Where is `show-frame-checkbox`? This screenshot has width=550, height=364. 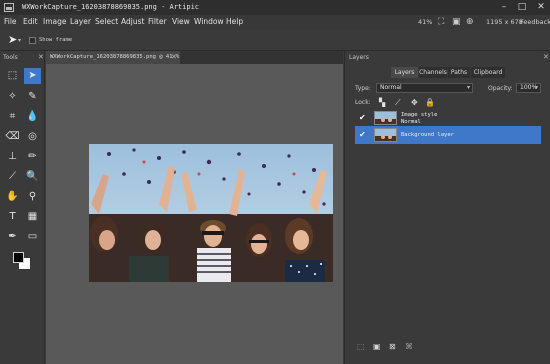
show-frame-checkbox is located at coordinates (32, 40).